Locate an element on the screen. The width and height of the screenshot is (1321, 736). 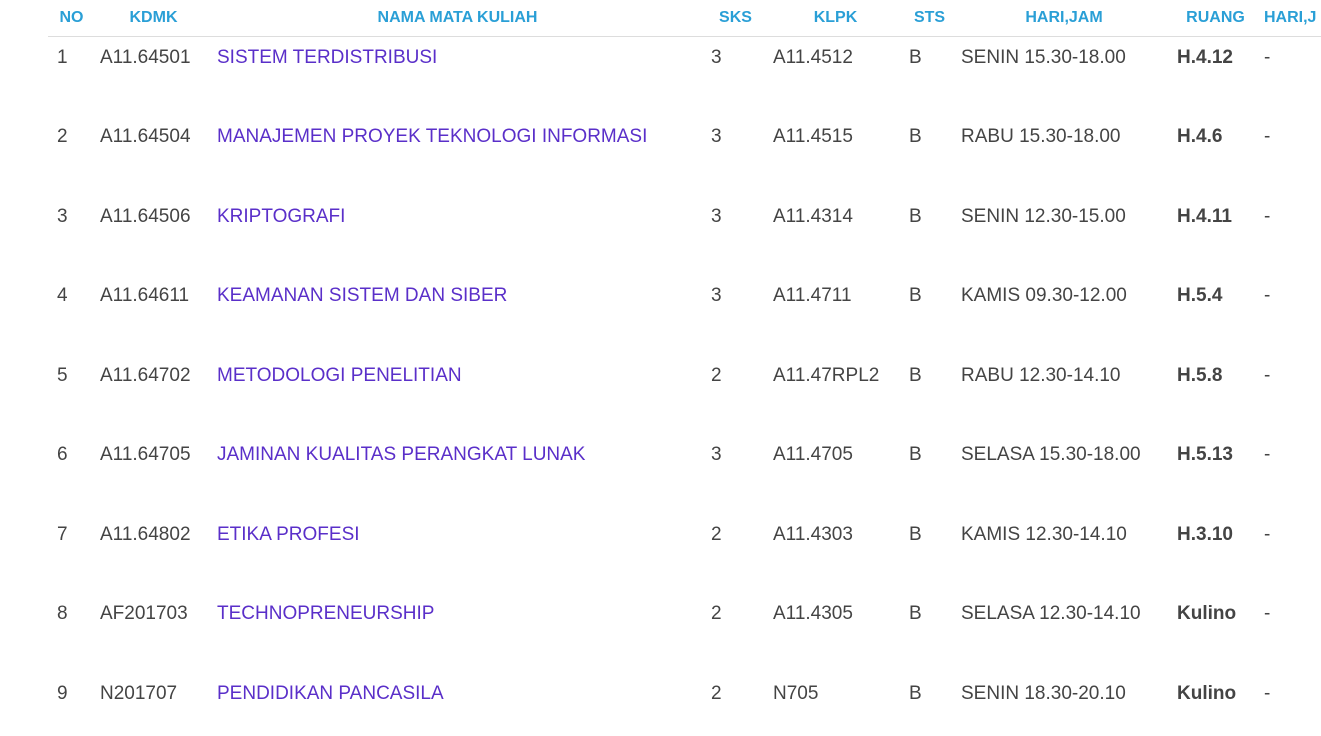
header-ruang: RUANG is located at coordinates (1215, 18).